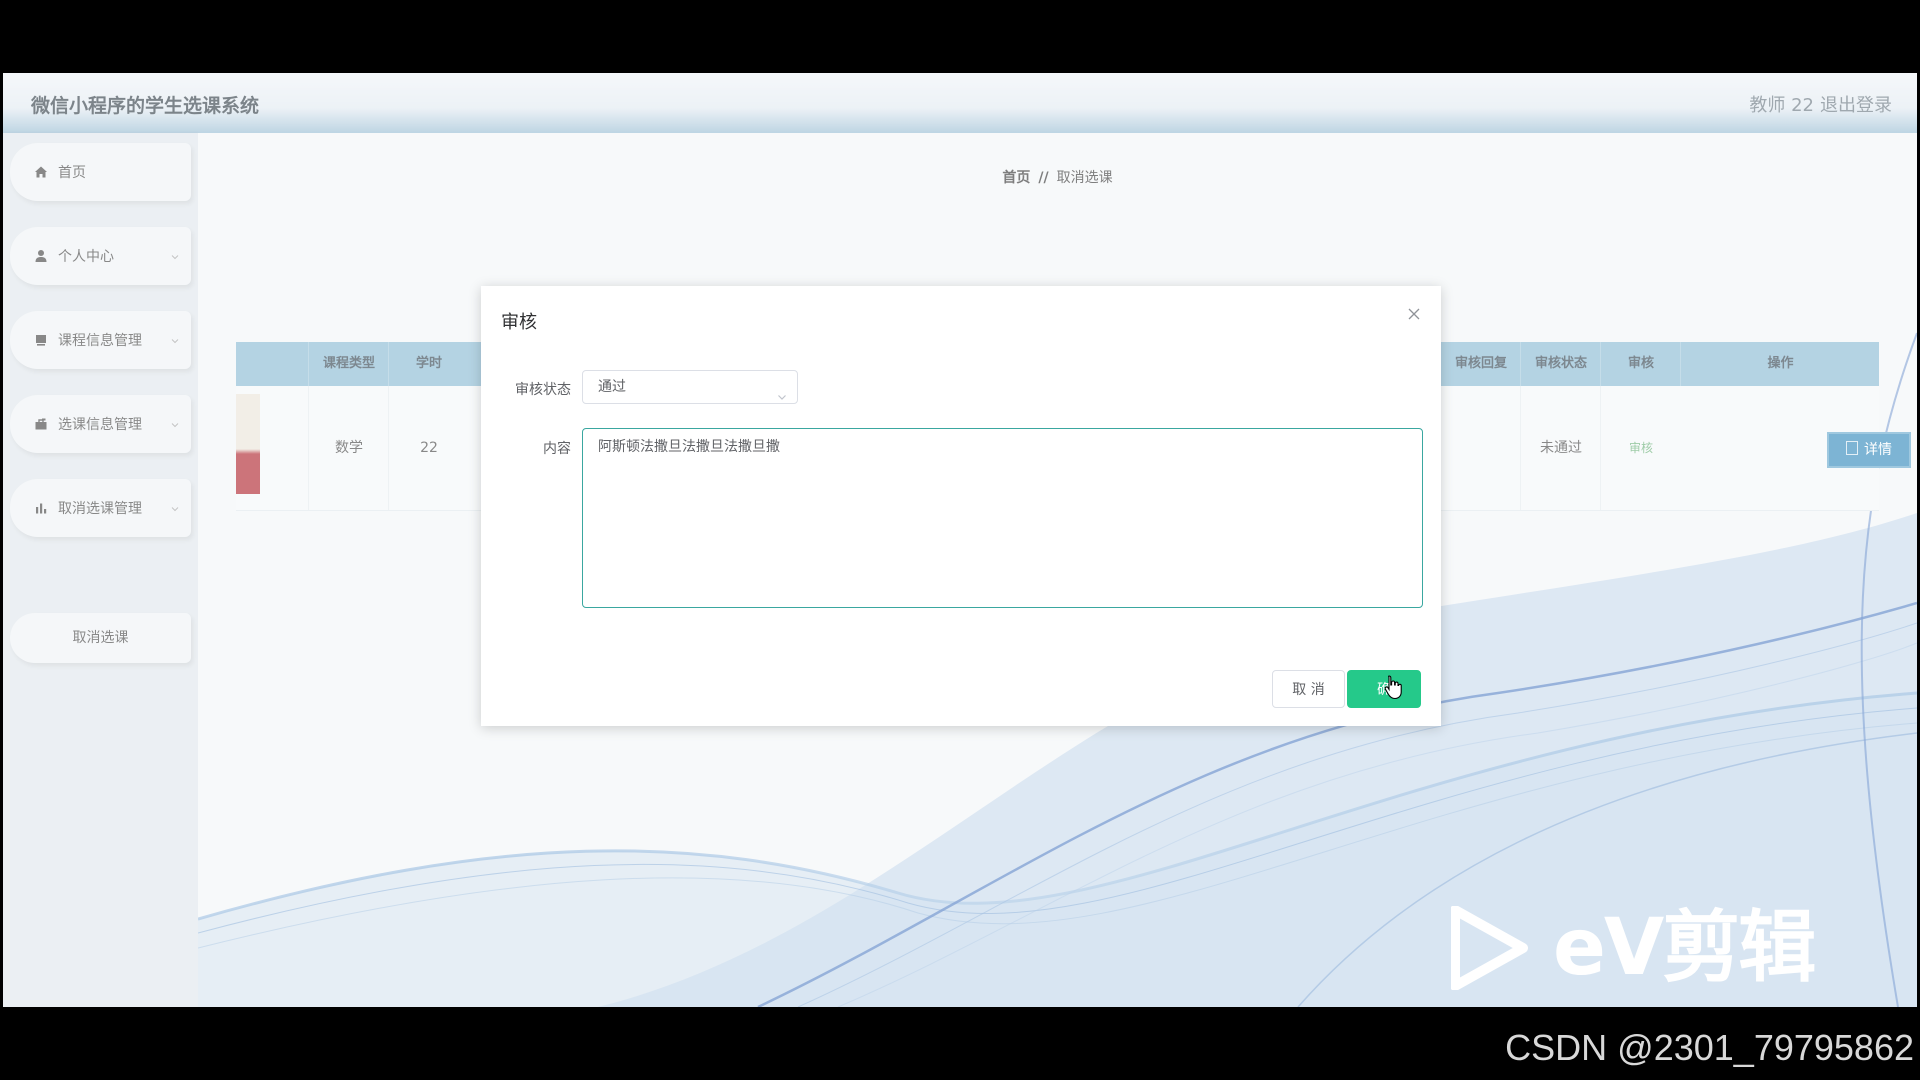 The height and width of the screenshot is (1080, 1920). What do you see at coordinates (1489, 948) in the screenshot?
I see `ev-logo-icon` at bounding box center [1489, 948].